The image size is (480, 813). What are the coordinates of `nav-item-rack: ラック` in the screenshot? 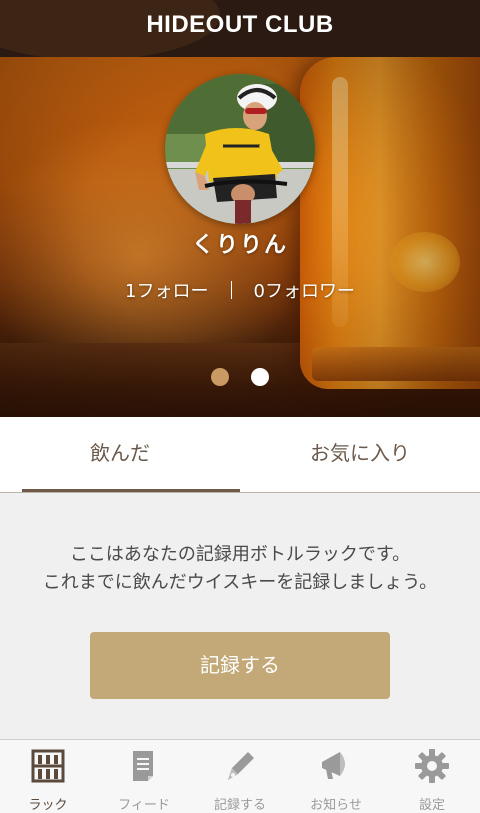 It's located at (48, 776).